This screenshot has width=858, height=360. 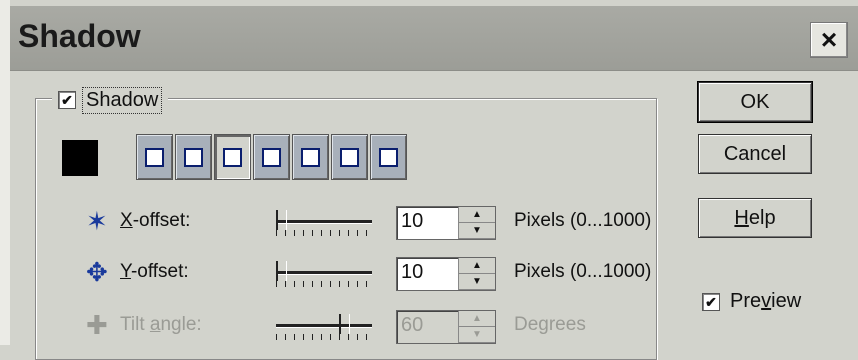 I want to click on preview-toggle: ✔ Preview, so click(x=751, y=301).